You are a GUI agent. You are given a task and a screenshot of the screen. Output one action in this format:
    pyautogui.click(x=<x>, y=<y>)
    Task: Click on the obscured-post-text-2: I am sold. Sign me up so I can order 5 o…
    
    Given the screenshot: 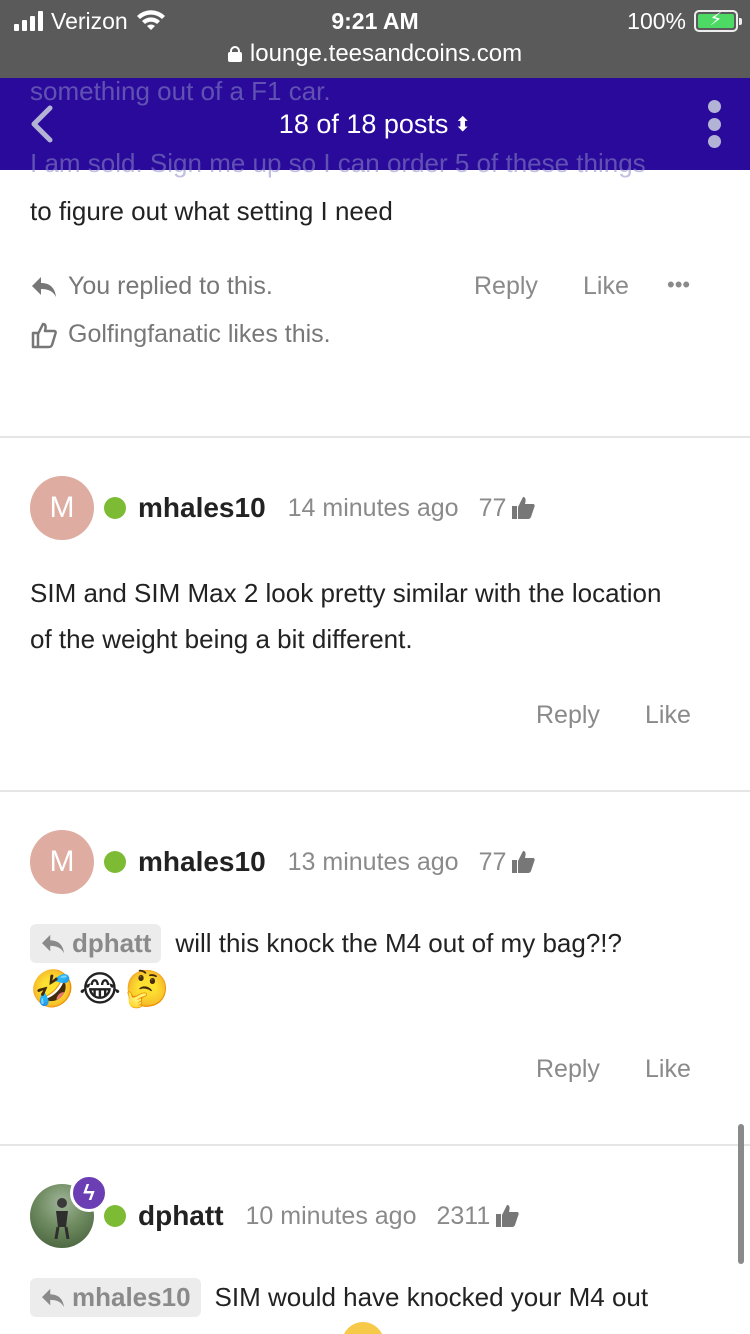 What is the action you would take?
    pyautogui.click(x=338, y=163)
    